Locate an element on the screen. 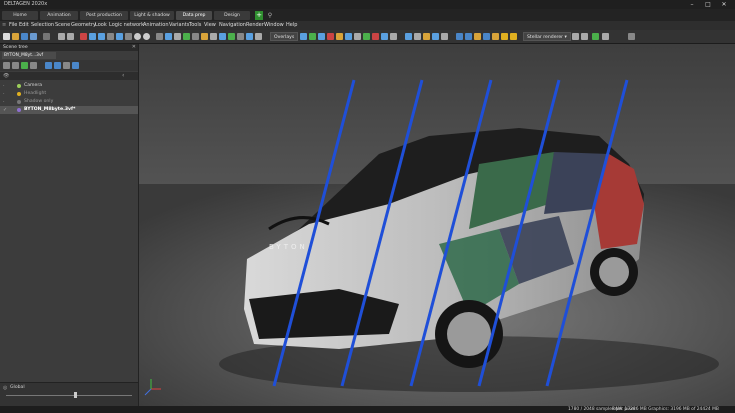 This screenshot has width=735, height=413. delete-icon is located at coordinates (375, 36).